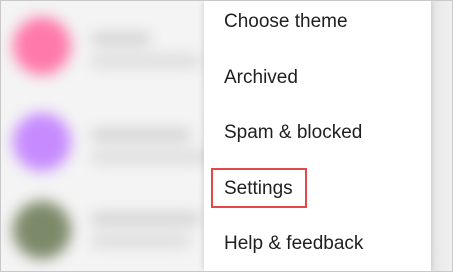 The width and height of the screenshot is (453, 272). I want to click on menu-item-label: Settings, so click(258, 188).